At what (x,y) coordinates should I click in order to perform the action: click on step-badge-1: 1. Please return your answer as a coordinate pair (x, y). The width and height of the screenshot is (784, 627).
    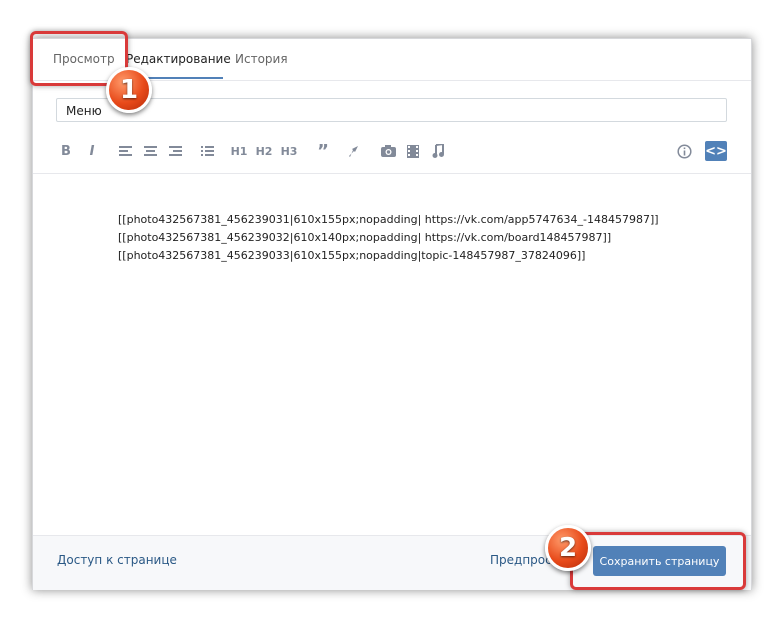
    Looking at the image, I should click on (129, 90).